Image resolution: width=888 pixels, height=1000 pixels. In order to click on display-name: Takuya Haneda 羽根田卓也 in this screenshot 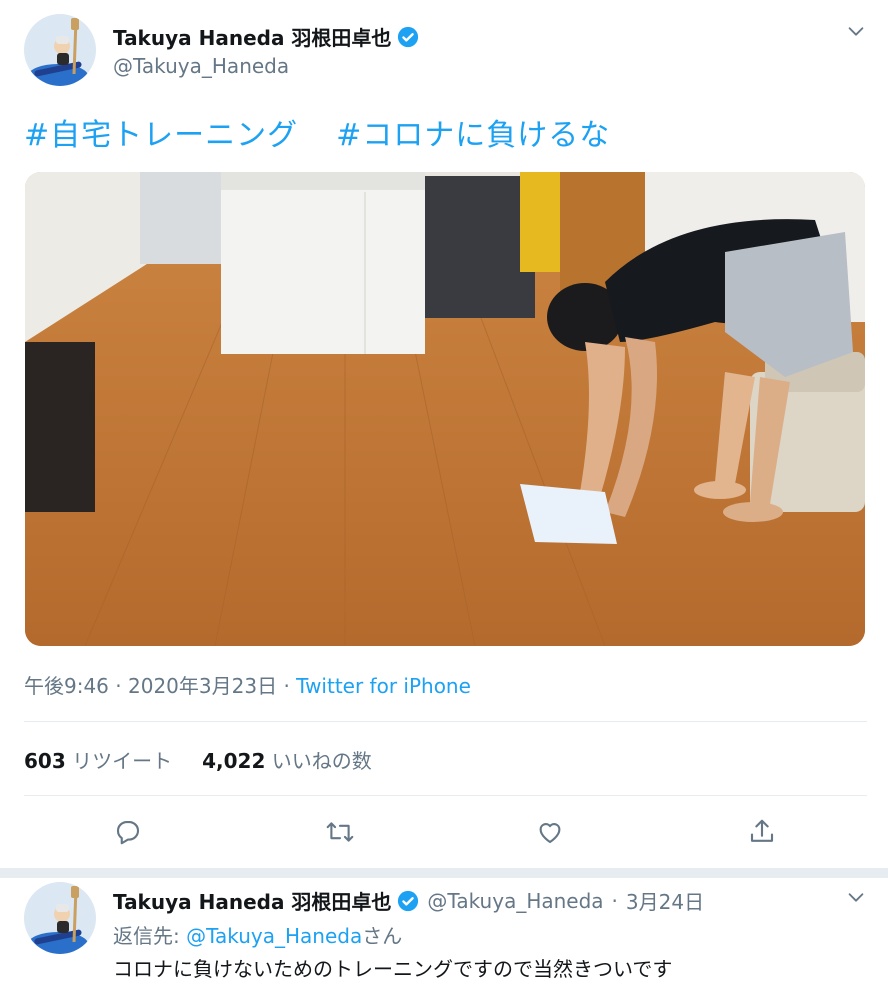, I will do `click(252, 36)`.